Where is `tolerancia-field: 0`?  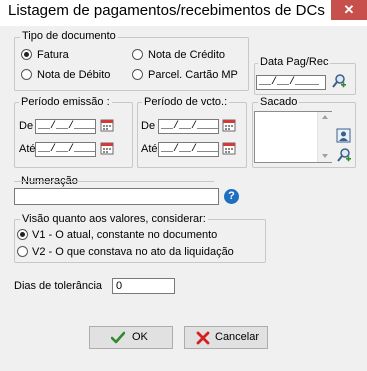
tolerancia-field: 0 is located at coordinates (143, 286).